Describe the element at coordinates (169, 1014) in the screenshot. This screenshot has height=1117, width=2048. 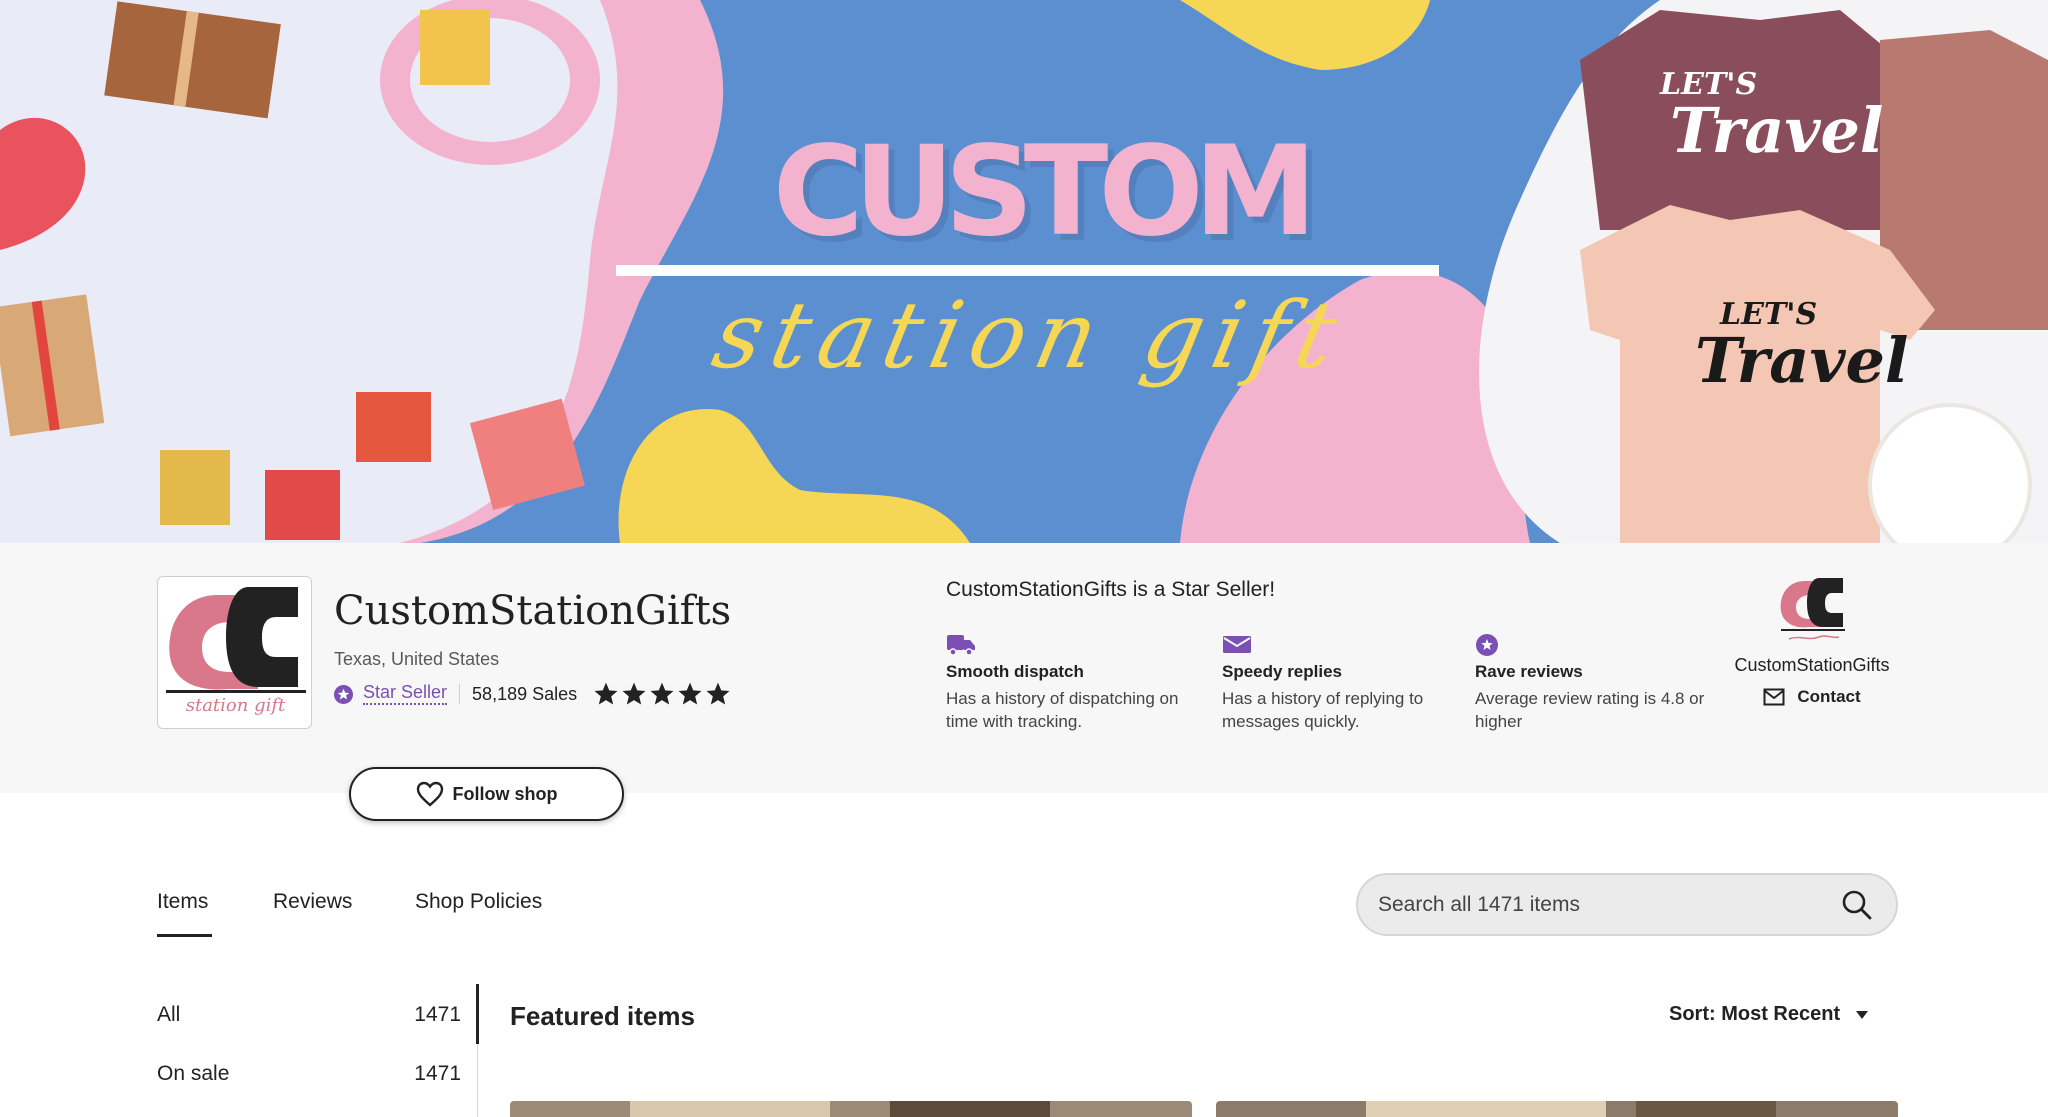
I see `category-label: All` at that location.